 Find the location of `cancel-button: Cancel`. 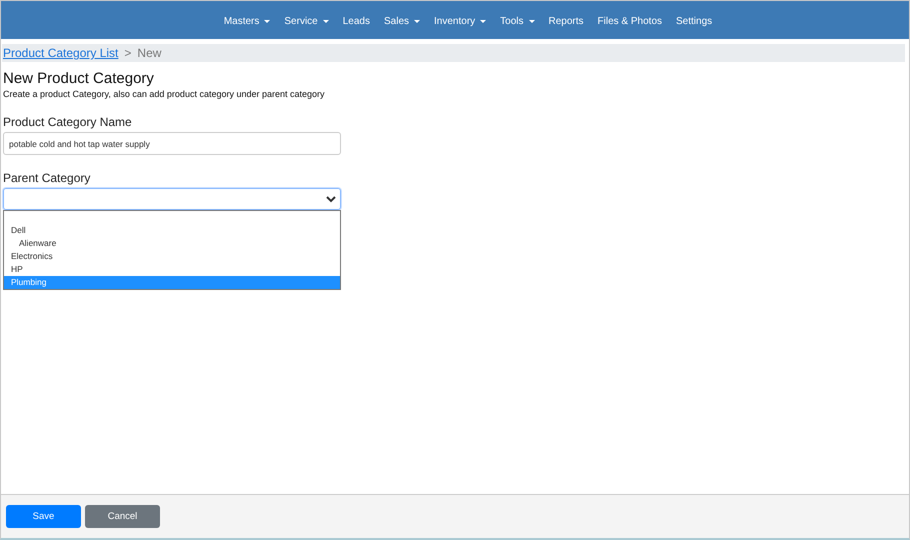

cancel-button: Cancel is located at coordinates (122, 516).